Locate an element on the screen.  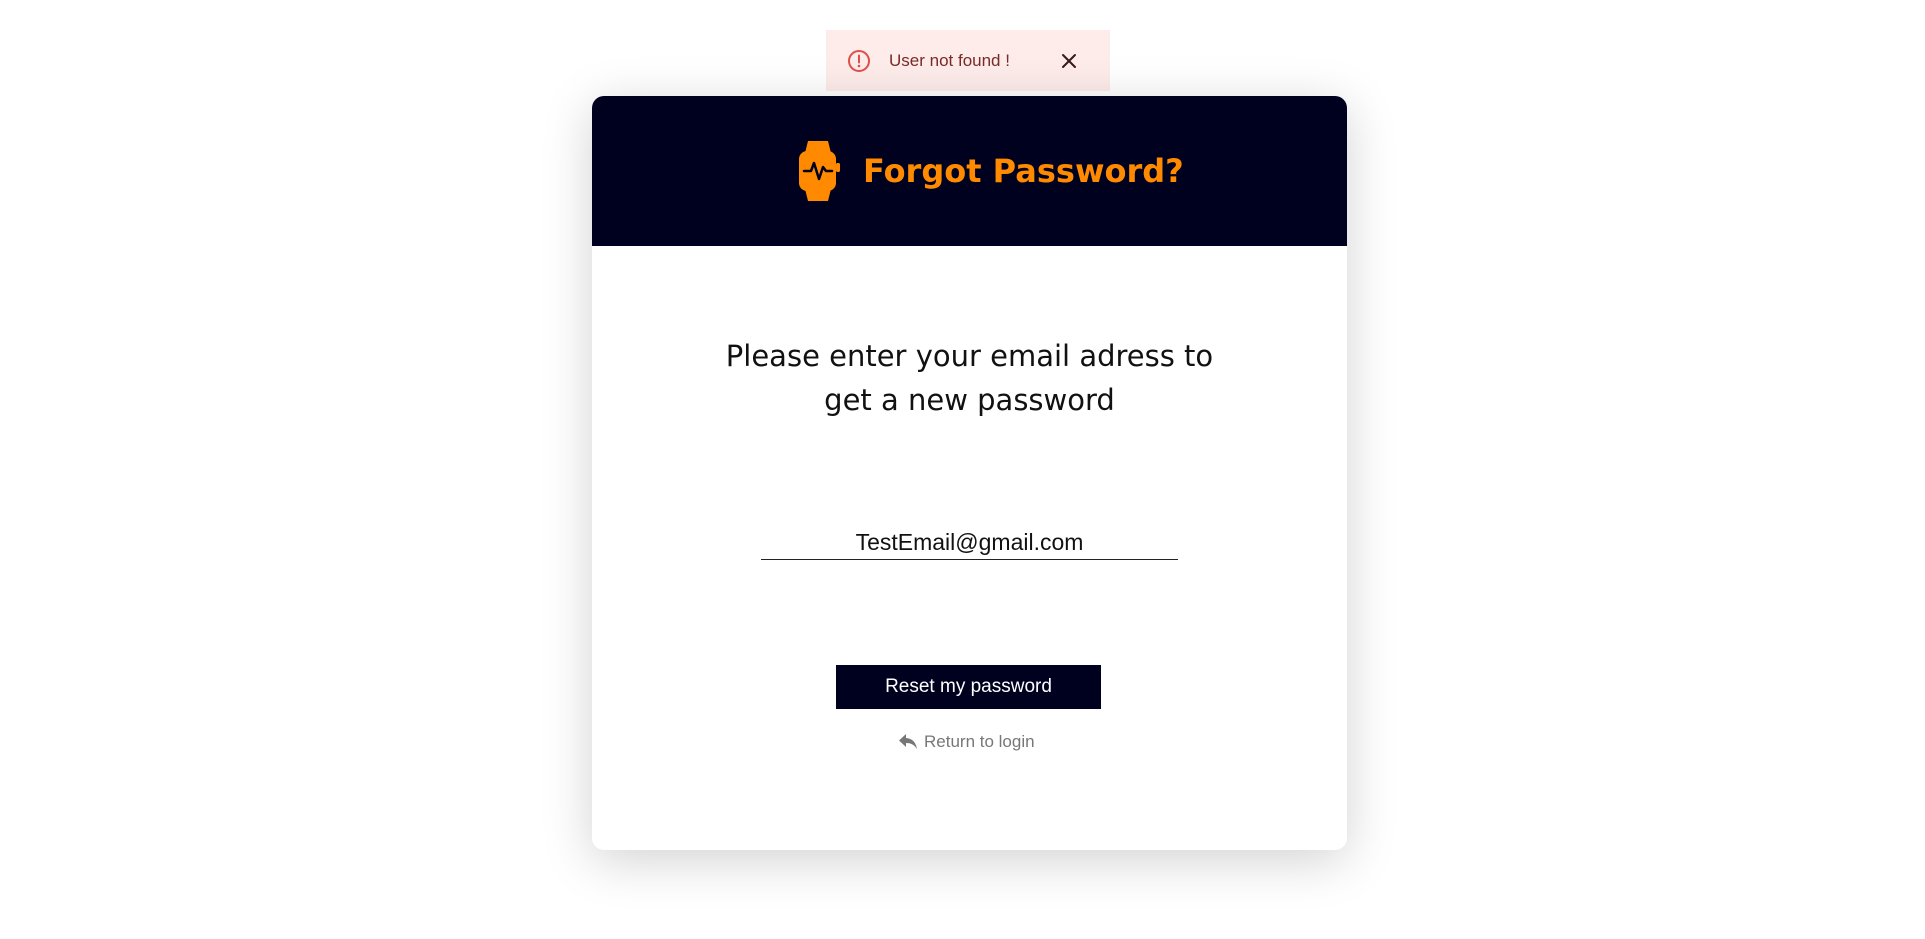
email-field is located at coordinates (969, 543).